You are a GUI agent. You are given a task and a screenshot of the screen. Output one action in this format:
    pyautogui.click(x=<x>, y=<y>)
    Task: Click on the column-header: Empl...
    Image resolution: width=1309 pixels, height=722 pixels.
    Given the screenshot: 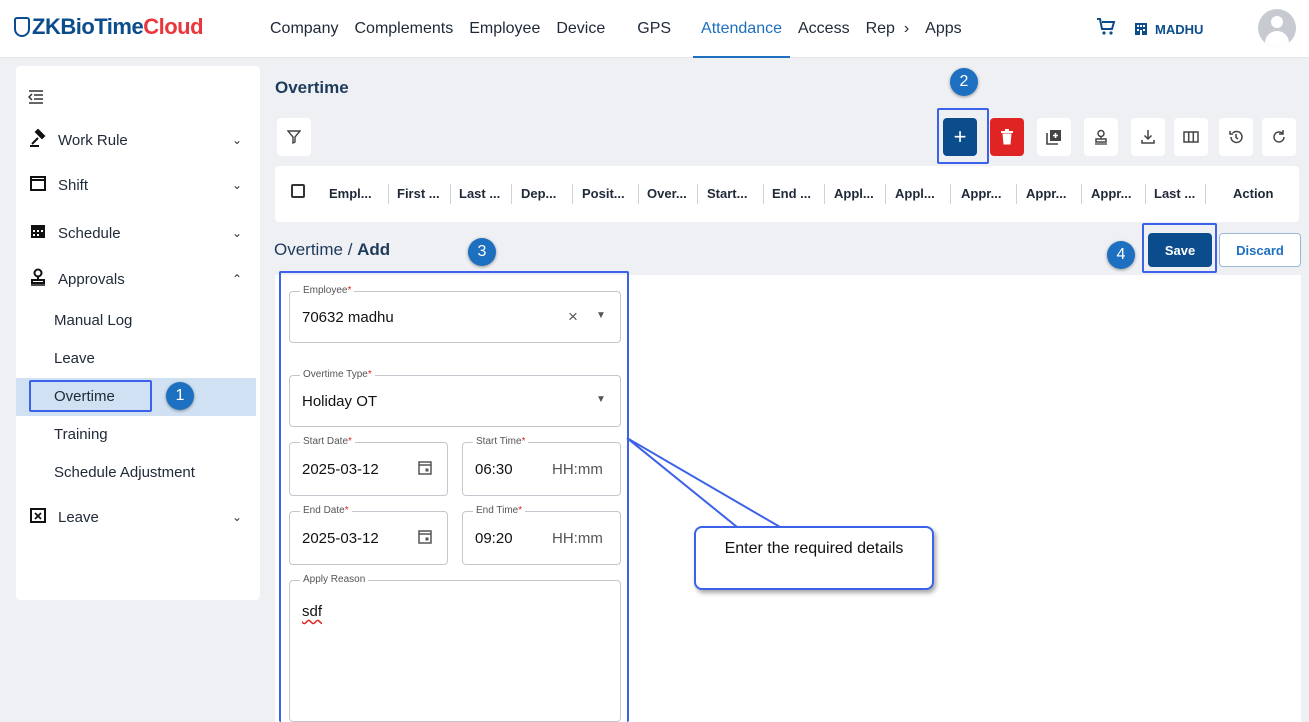 What is the action you would take?
    pyautogui.click(x=350, y=193)
    